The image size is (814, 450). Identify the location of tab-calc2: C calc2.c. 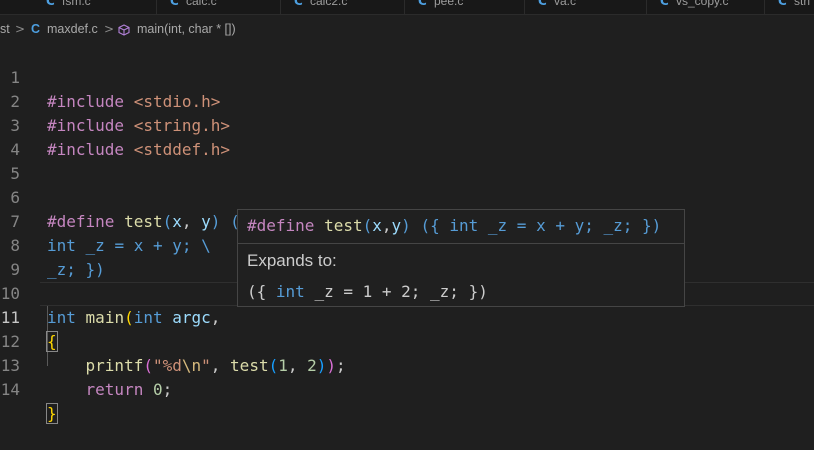
(342, 7).